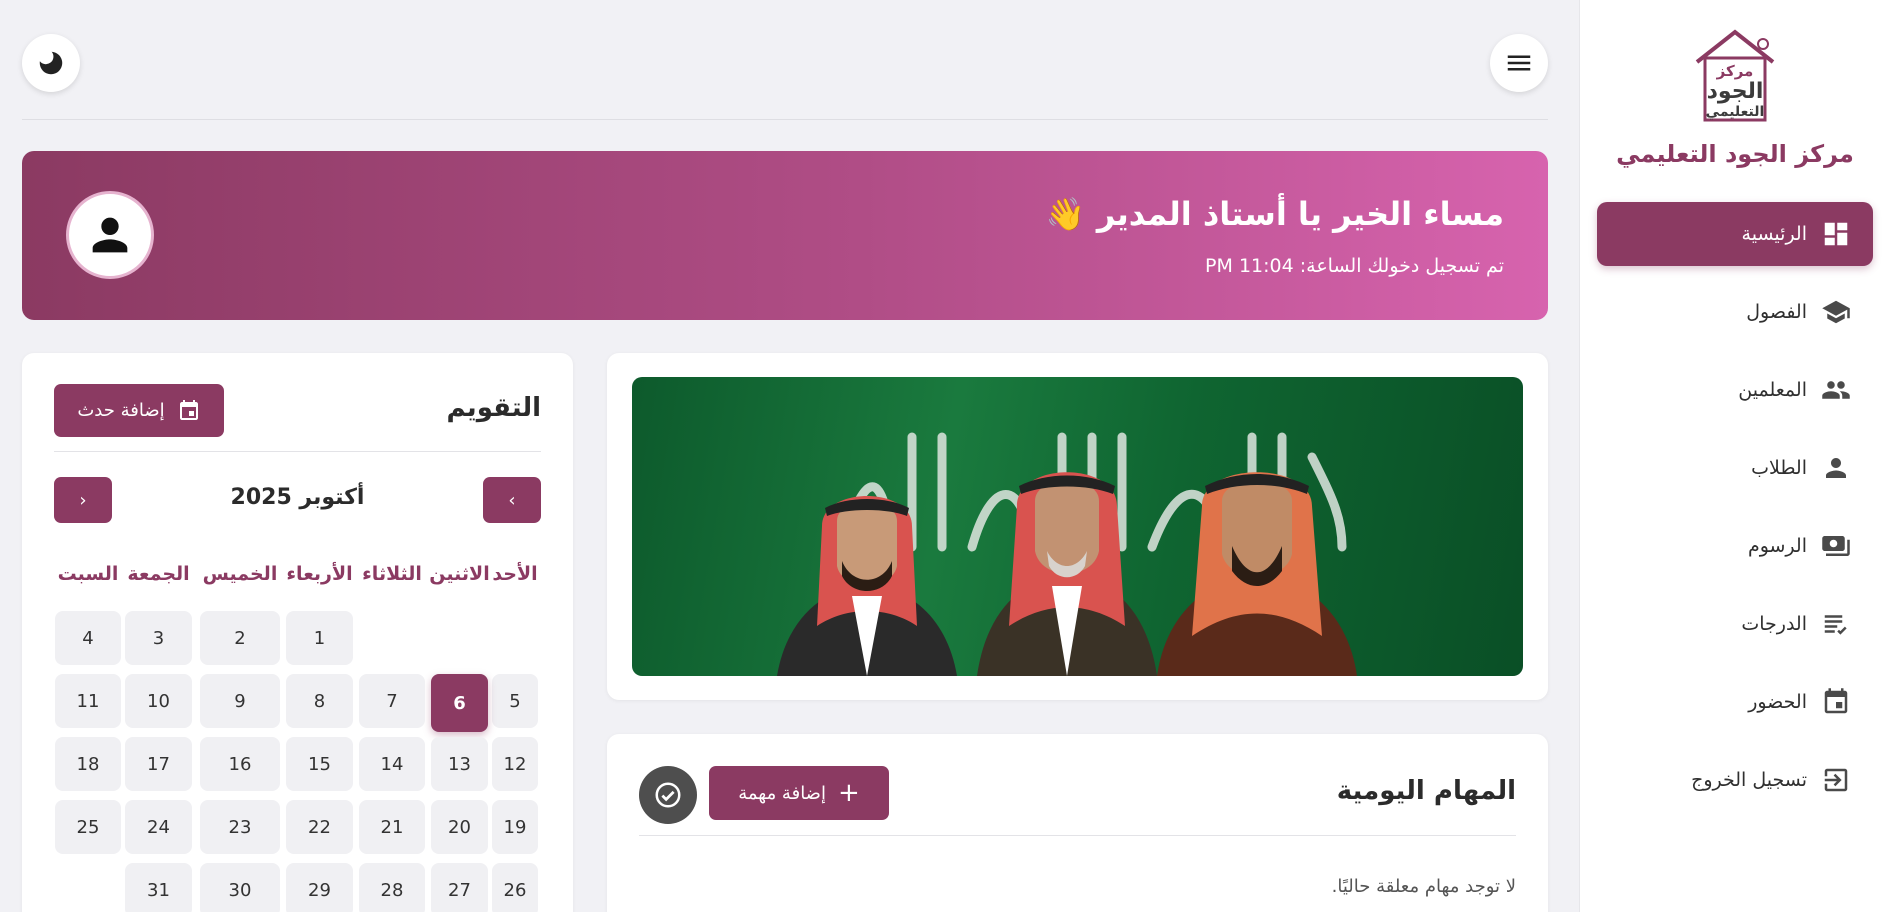 This screenshot has height=912, width=1891. Describe the element at coordinates (782, 793) in the screenshot. I see `add-task-label: إضافة مهمة` at that location.